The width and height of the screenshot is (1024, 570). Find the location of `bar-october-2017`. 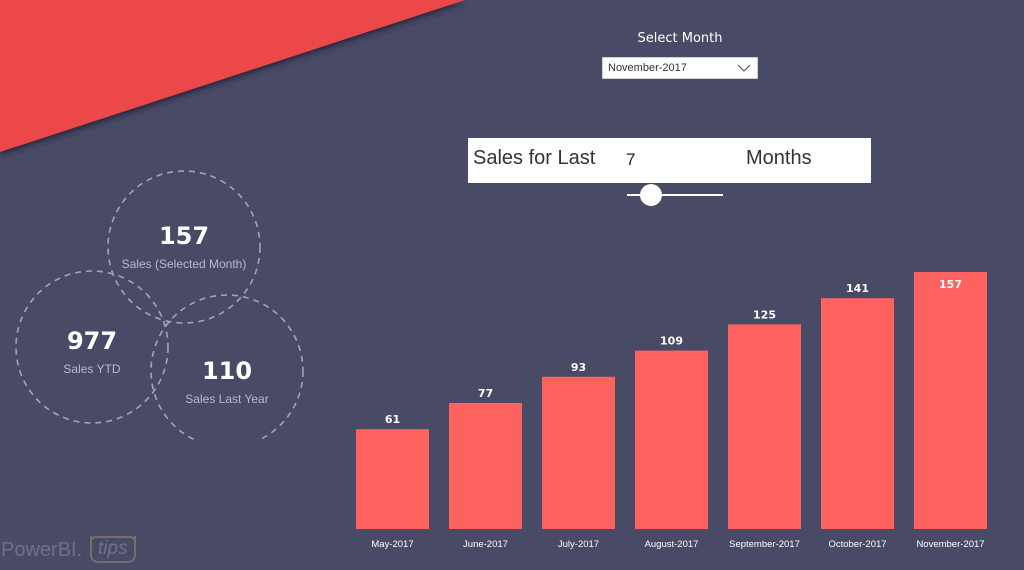

bar-october-2017 is located at coordinates (857, 413).